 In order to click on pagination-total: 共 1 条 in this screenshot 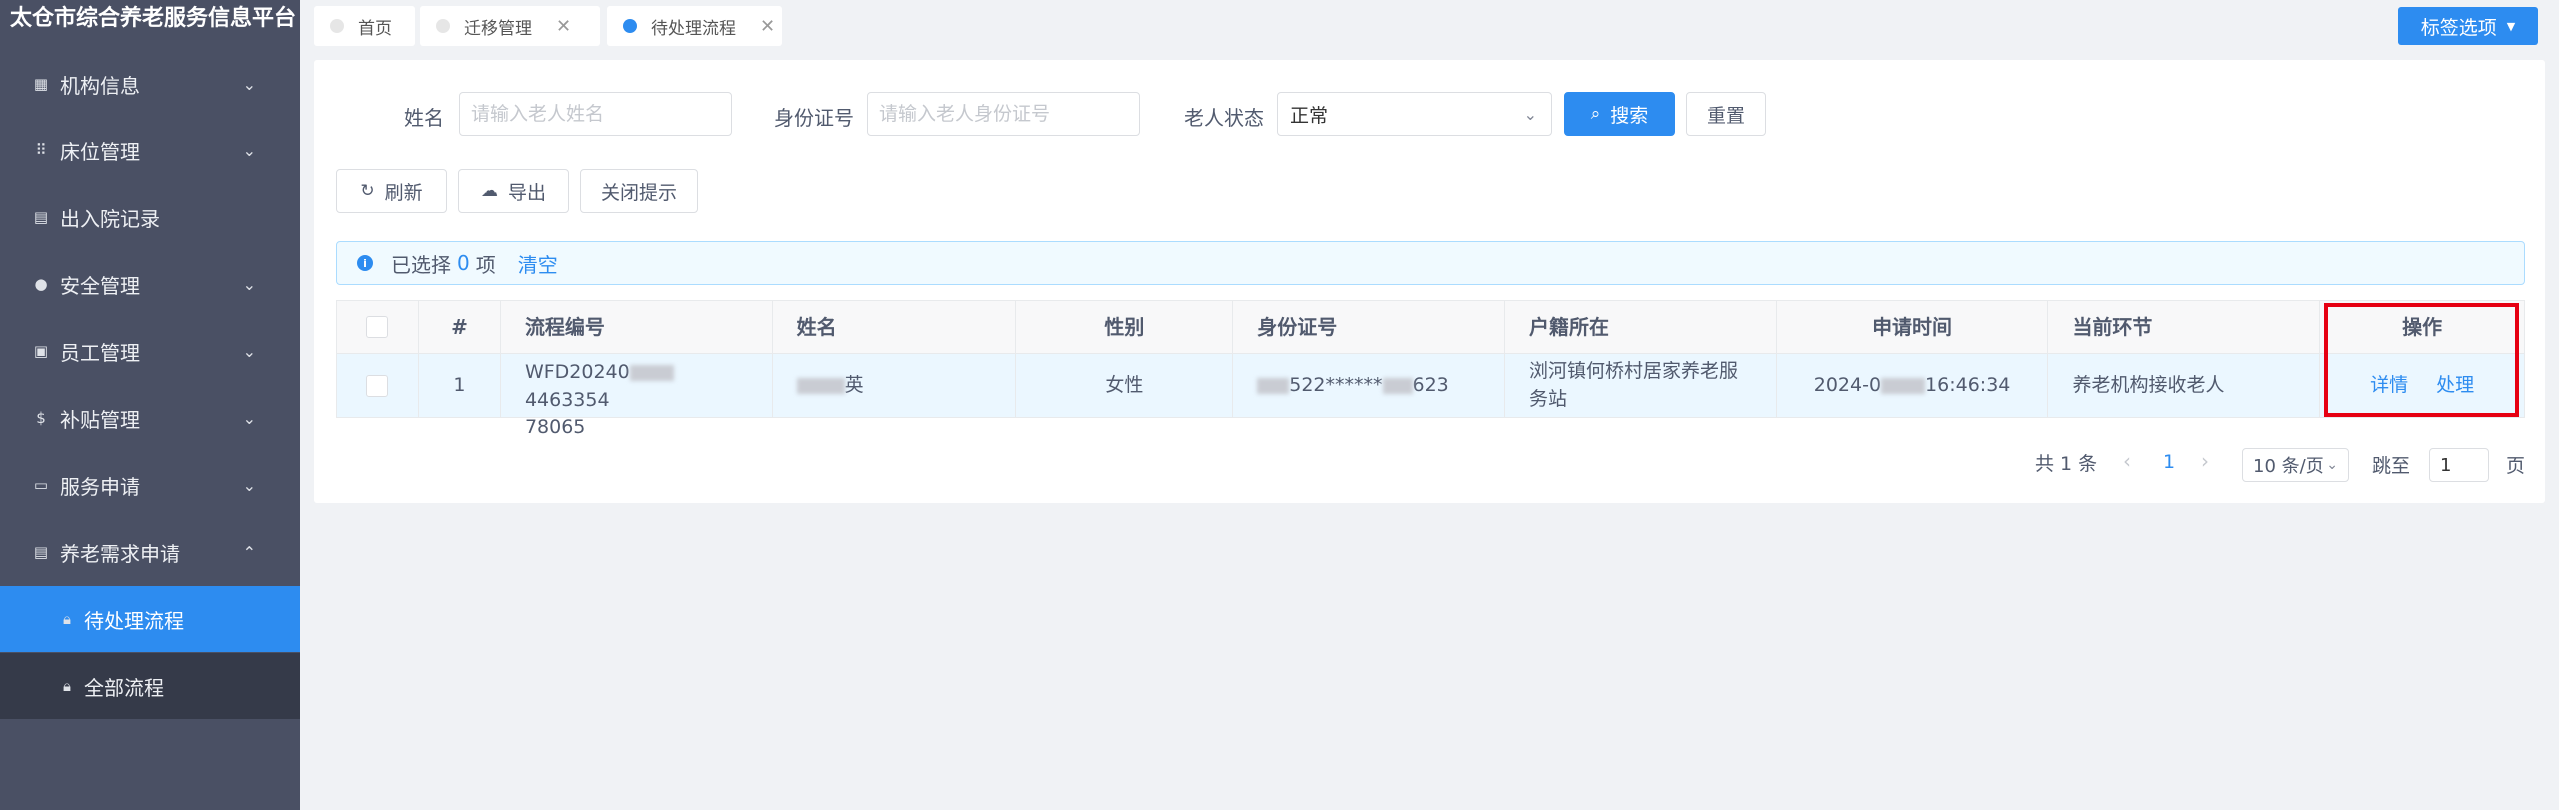, I will do `click(2066, 464)`.